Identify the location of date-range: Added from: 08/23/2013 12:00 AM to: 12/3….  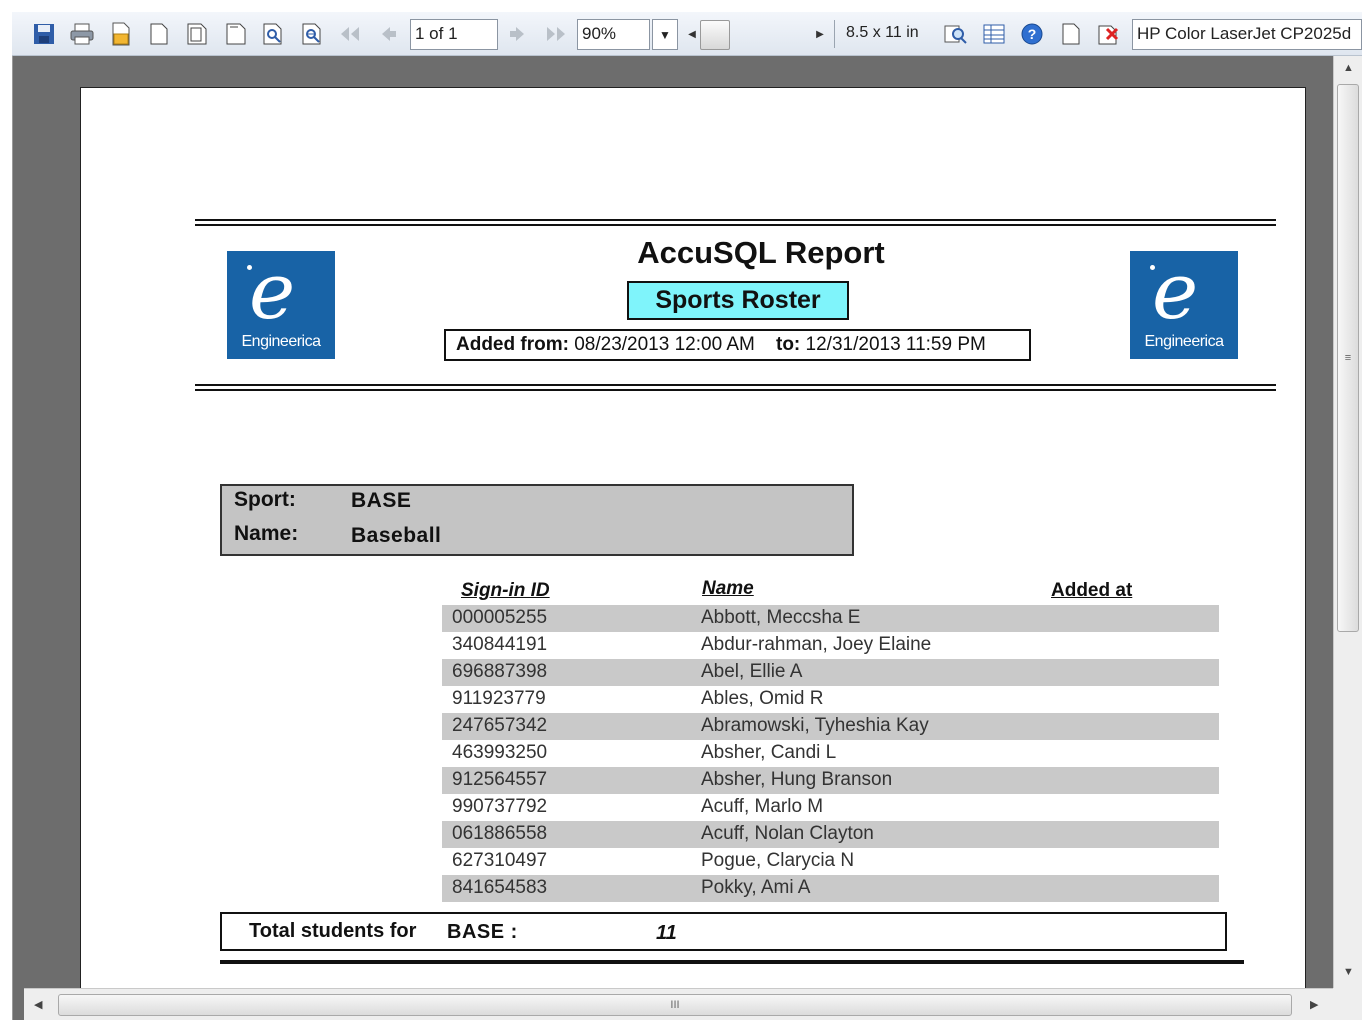
(737, 345).